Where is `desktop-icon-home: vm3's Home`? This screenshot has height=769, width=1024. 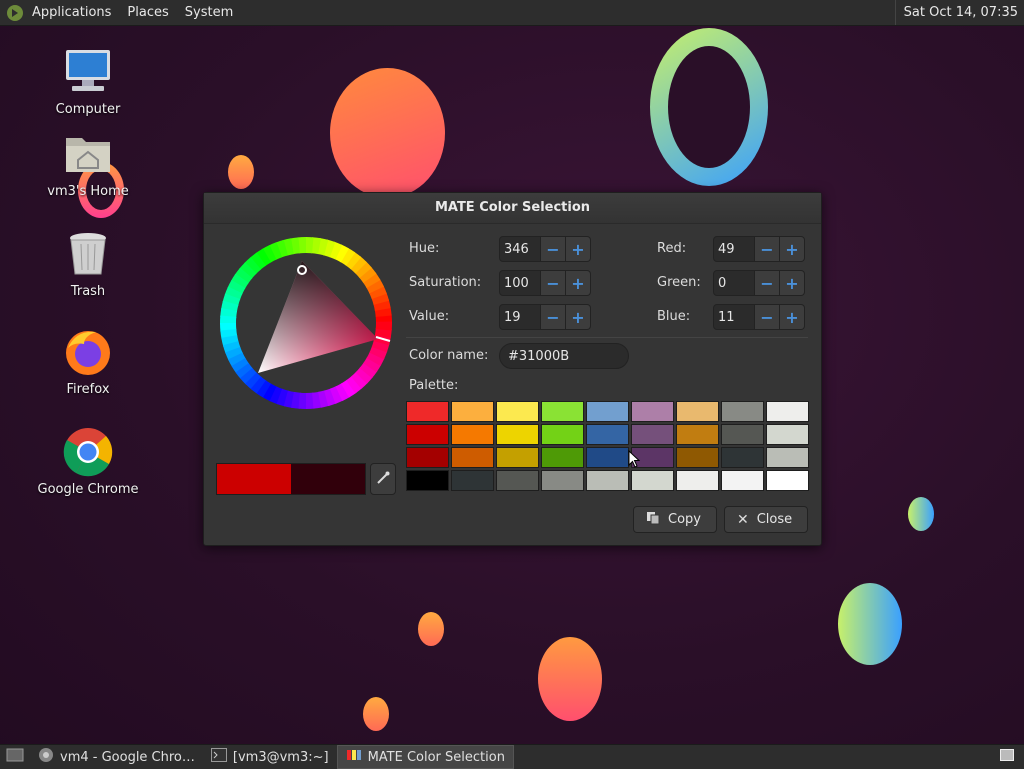
desktop-icon-home: vm3's Home is located at coordinates (88, 163).